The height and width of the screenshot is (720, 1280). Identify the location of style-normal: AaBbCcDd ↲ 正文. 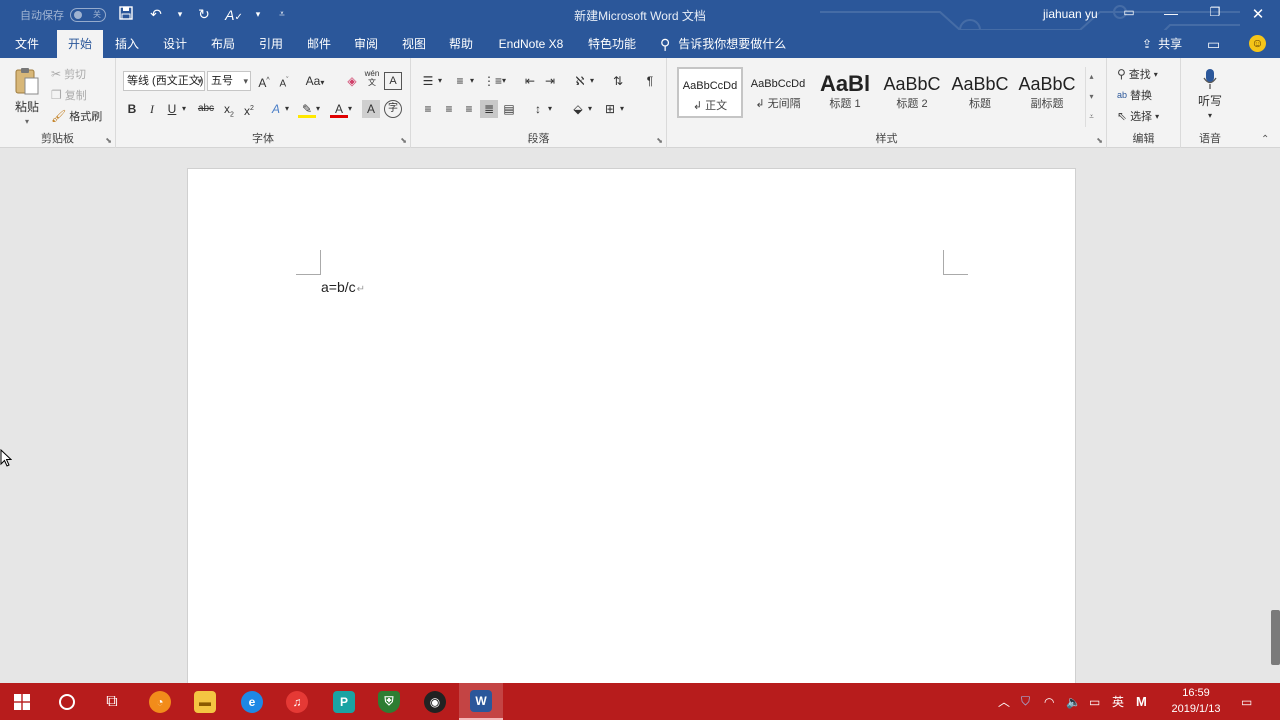
(710, 92).